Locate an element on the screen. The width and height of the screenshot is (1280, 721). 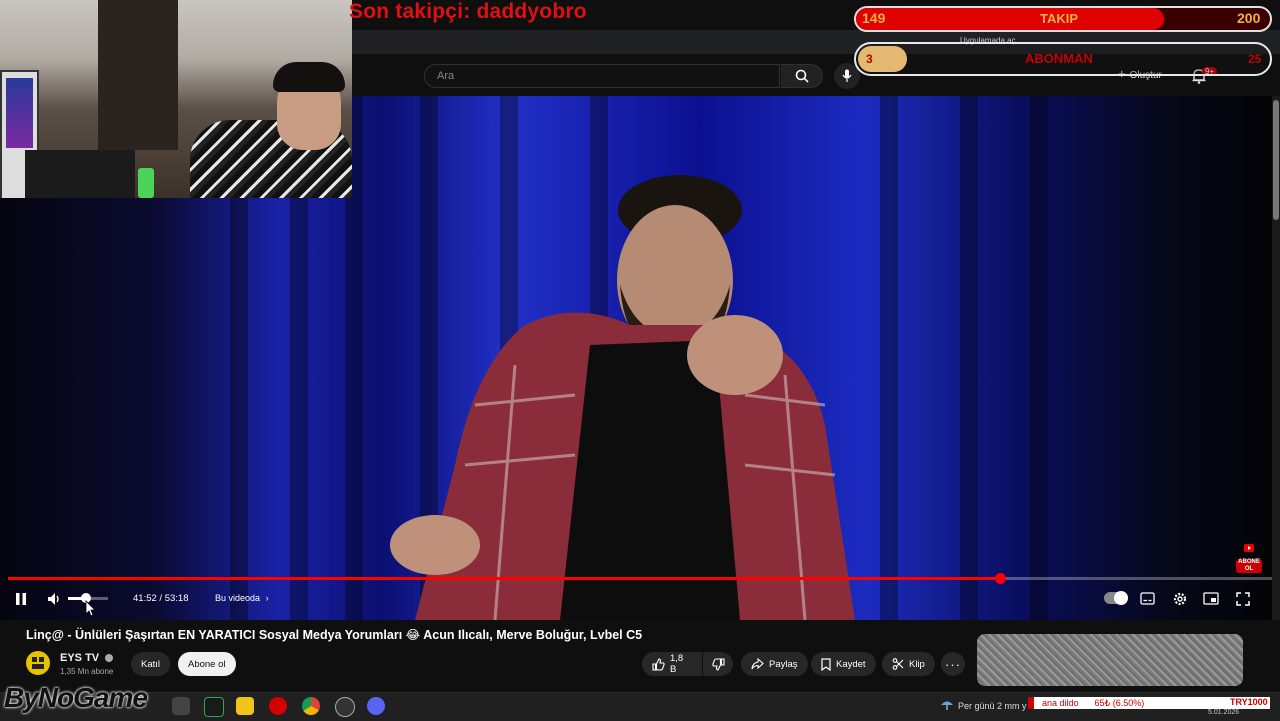
taskbar-obs-icon is located at coordinates (345, 707).